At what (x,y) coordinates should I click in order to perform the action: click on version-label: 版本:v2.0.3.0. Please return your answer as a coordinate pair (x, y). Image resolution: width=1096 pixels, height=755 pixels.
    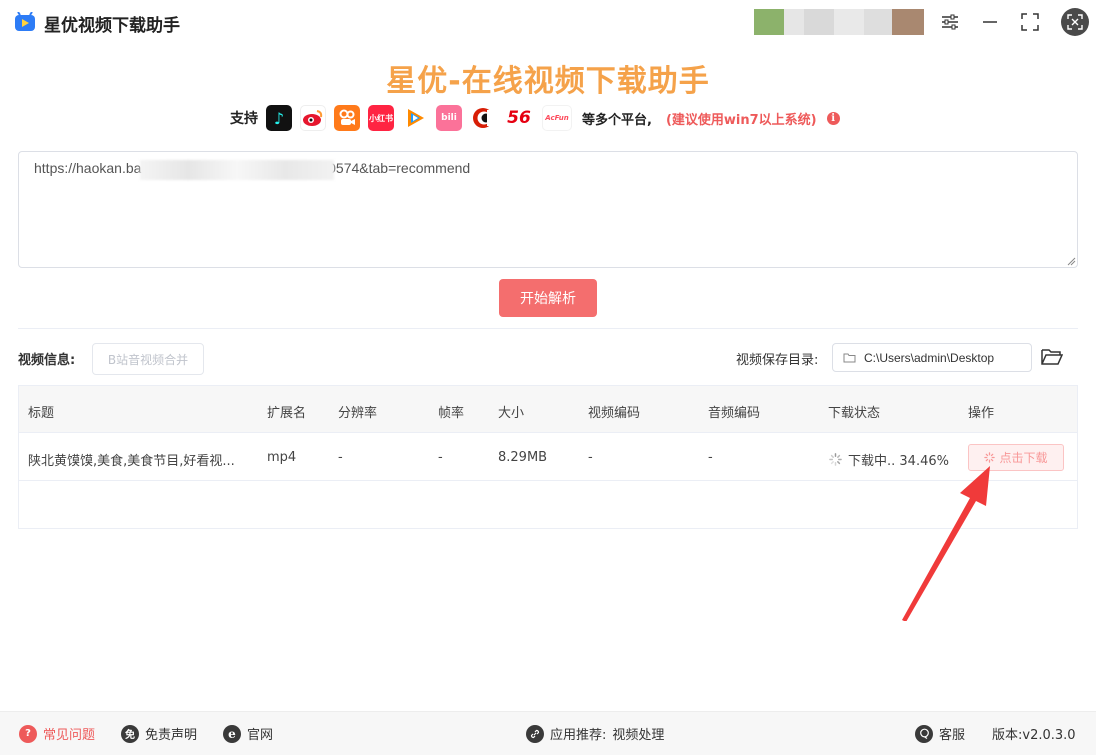
    Looking at the image, I should click on (1034, 735).